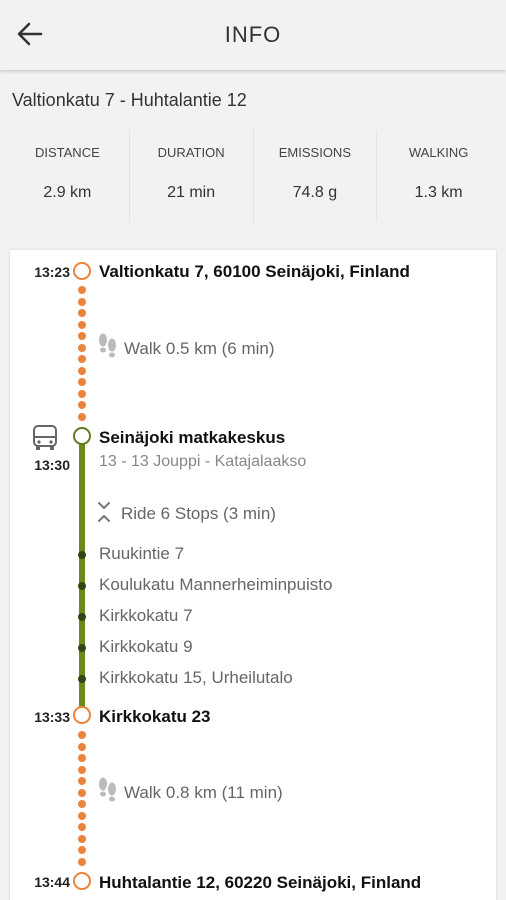  I want to click on stat-label: EMISSIONS, so click(314, 152).